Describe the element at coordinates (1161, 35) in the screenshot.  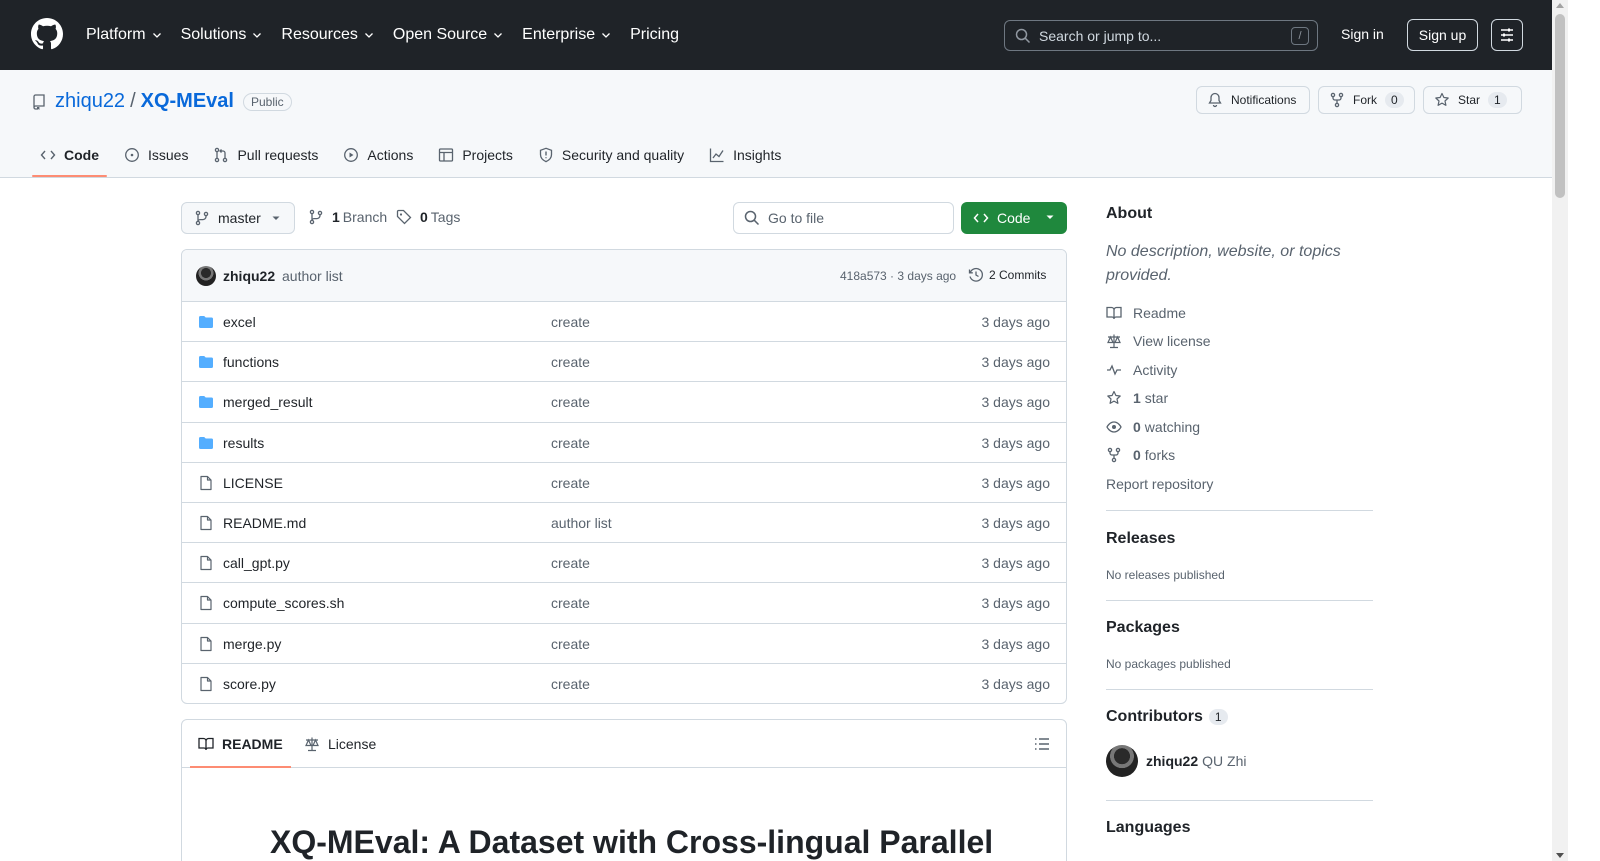
I see `search-input: Search or jump to... /` at that location.